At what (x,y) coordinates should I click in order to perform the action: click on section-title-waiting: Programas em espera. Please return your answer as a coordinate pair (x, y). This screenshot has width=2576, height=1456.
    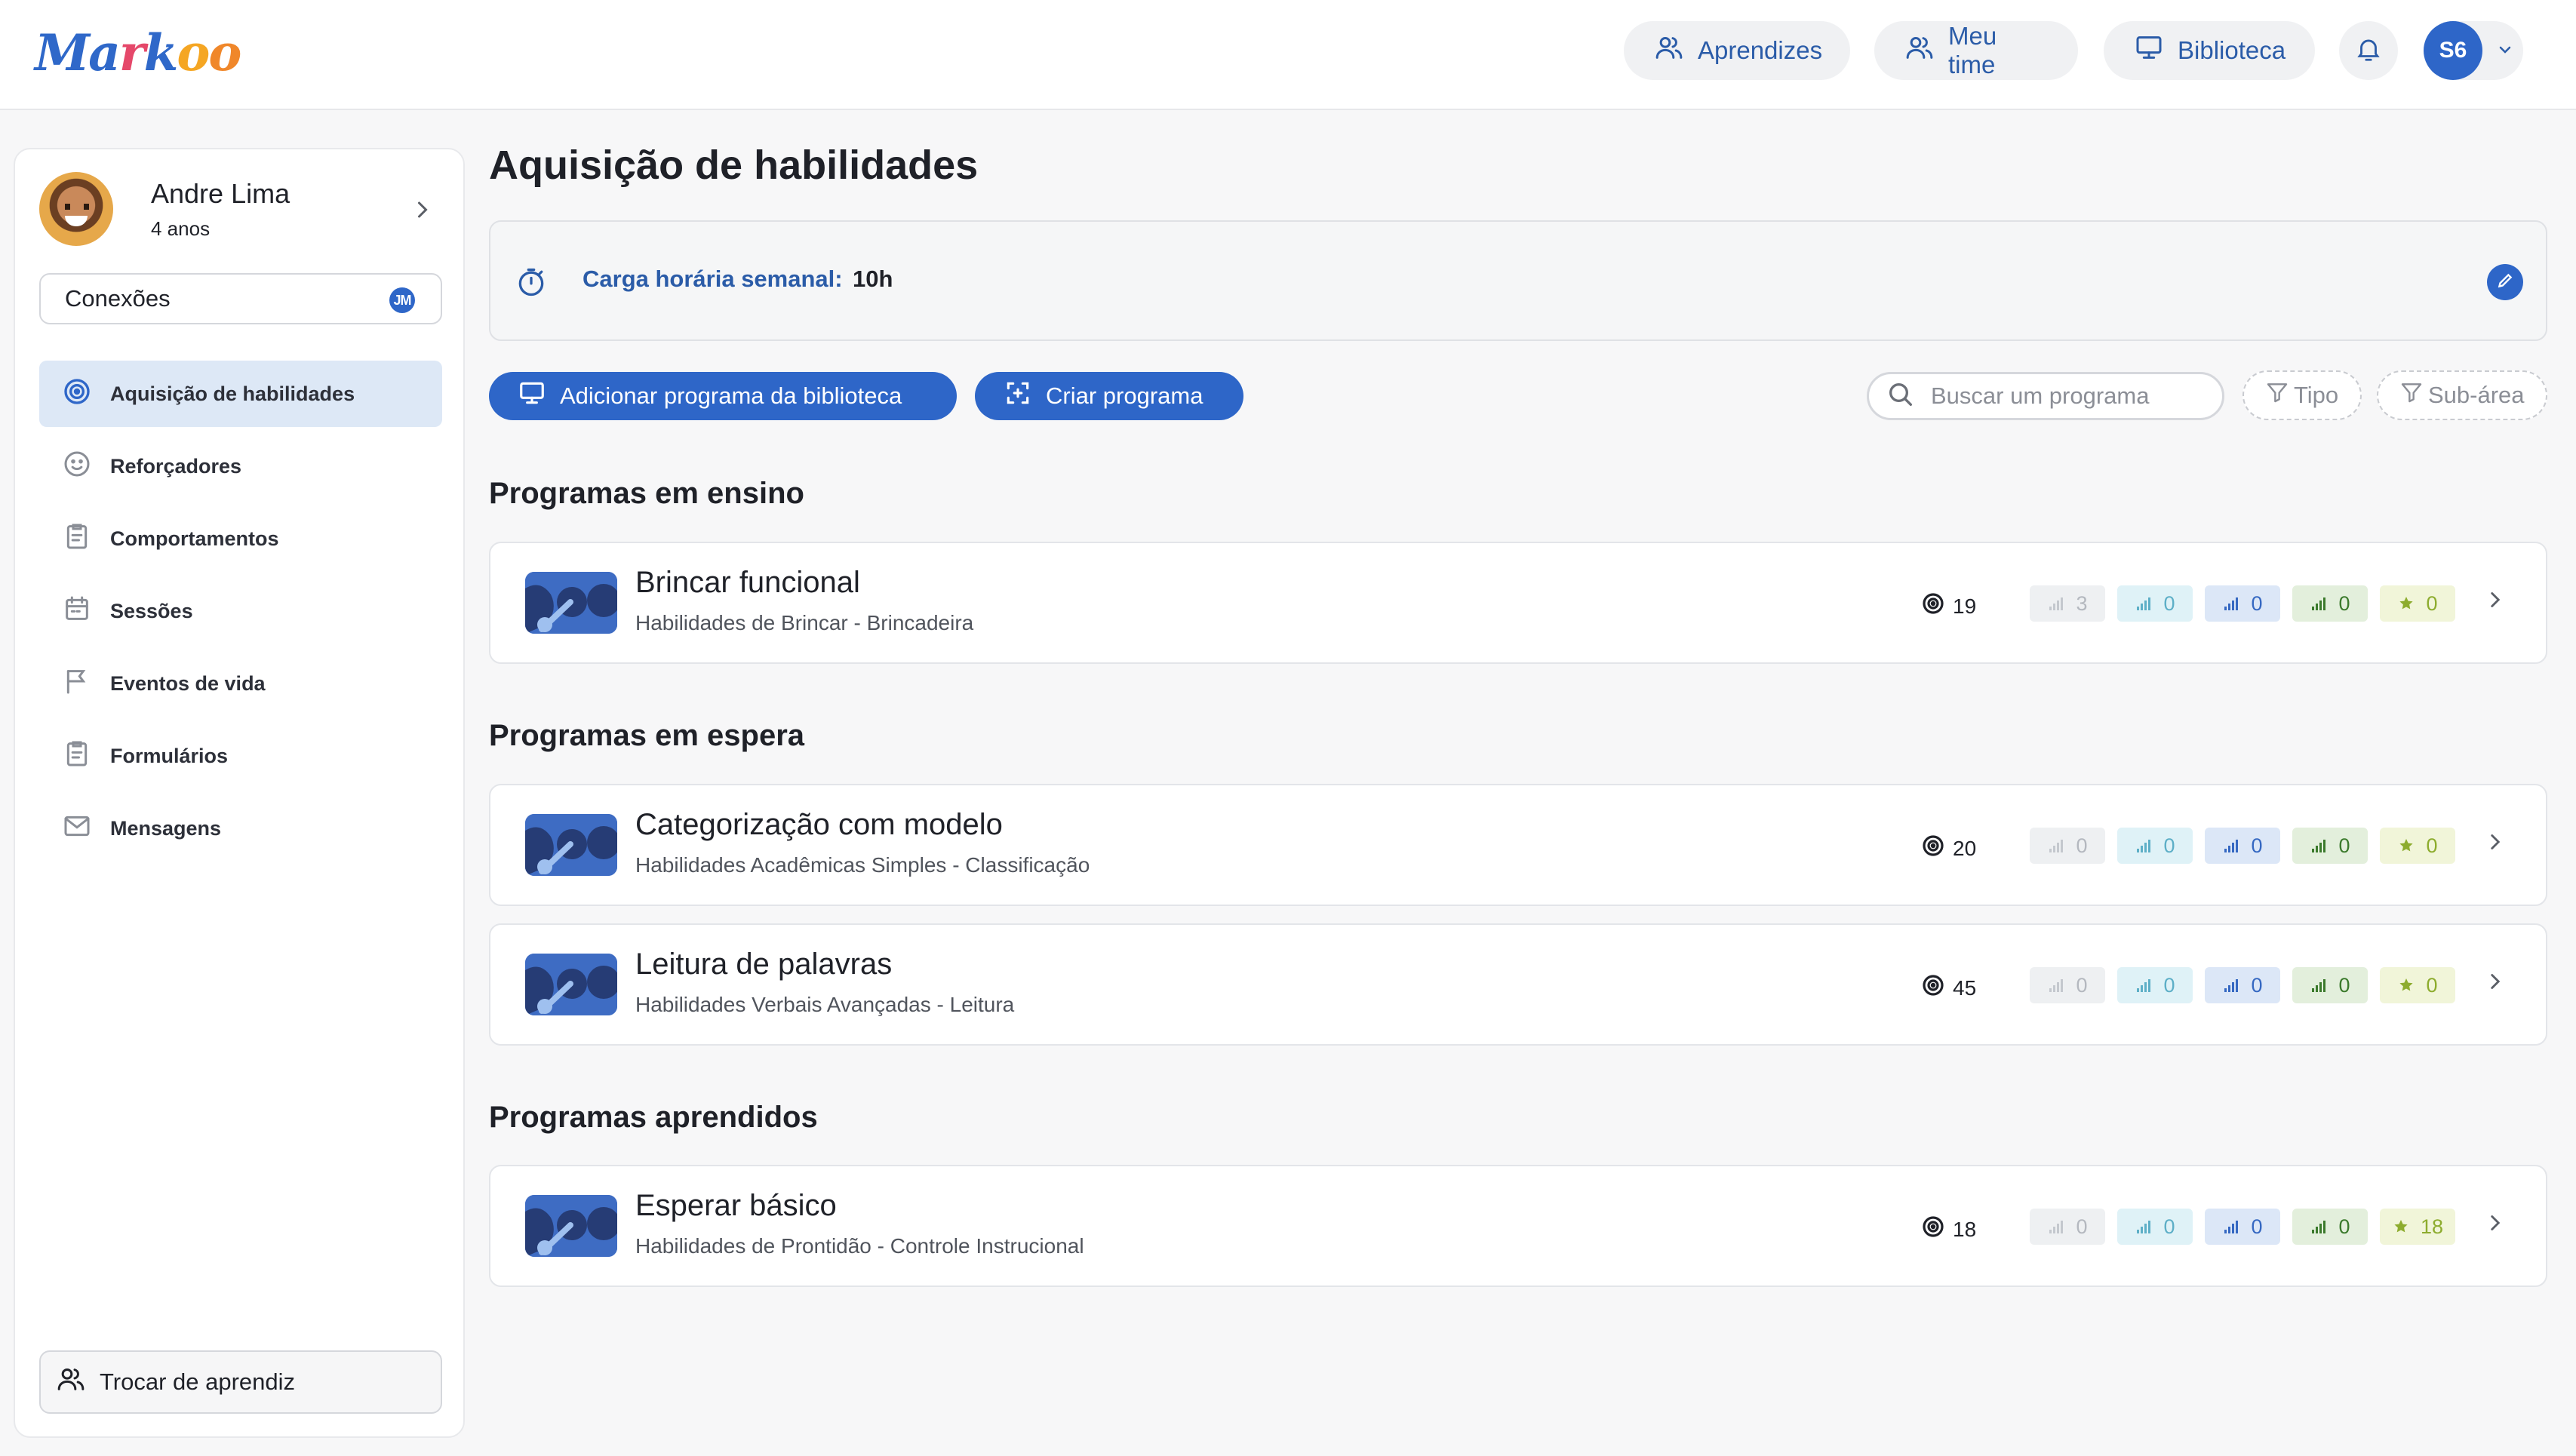
    Looking at the image, I should click on (647, 735).